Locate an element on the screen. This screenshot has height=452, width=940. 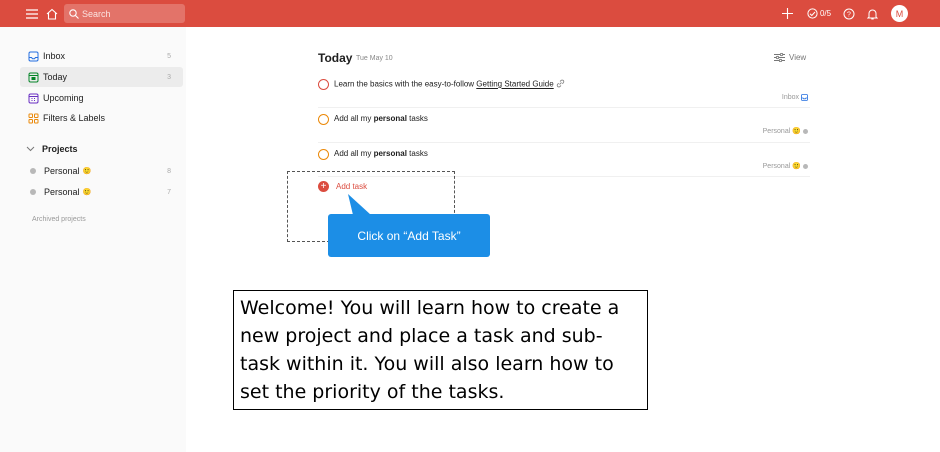
projects-heading: Projects is located at coordinates (52, 149).